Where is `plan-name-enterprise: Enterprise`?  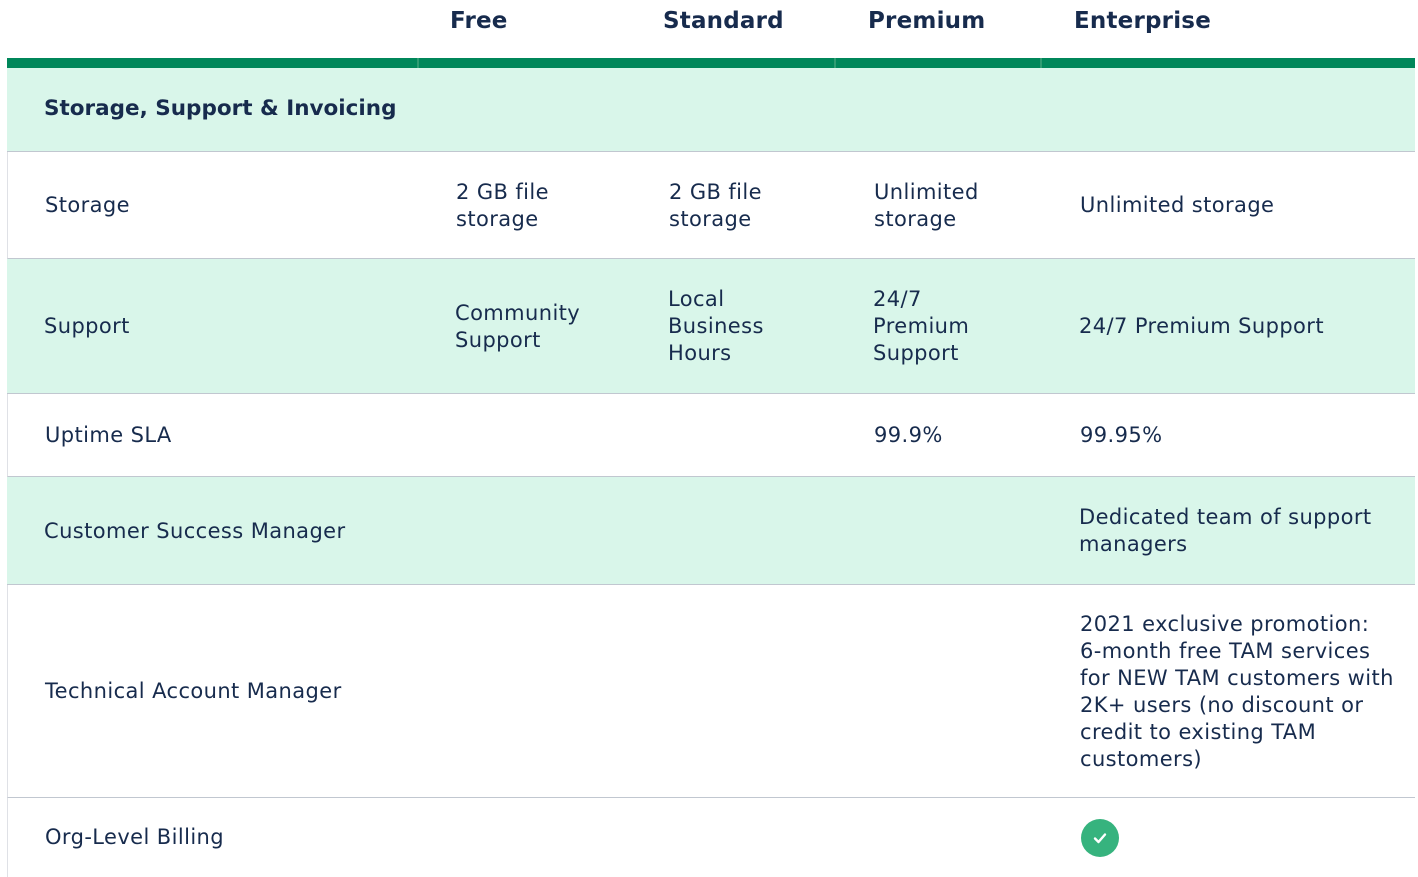
plan-name-enterprise: Enterprise is located at coordinates (1143, 21).